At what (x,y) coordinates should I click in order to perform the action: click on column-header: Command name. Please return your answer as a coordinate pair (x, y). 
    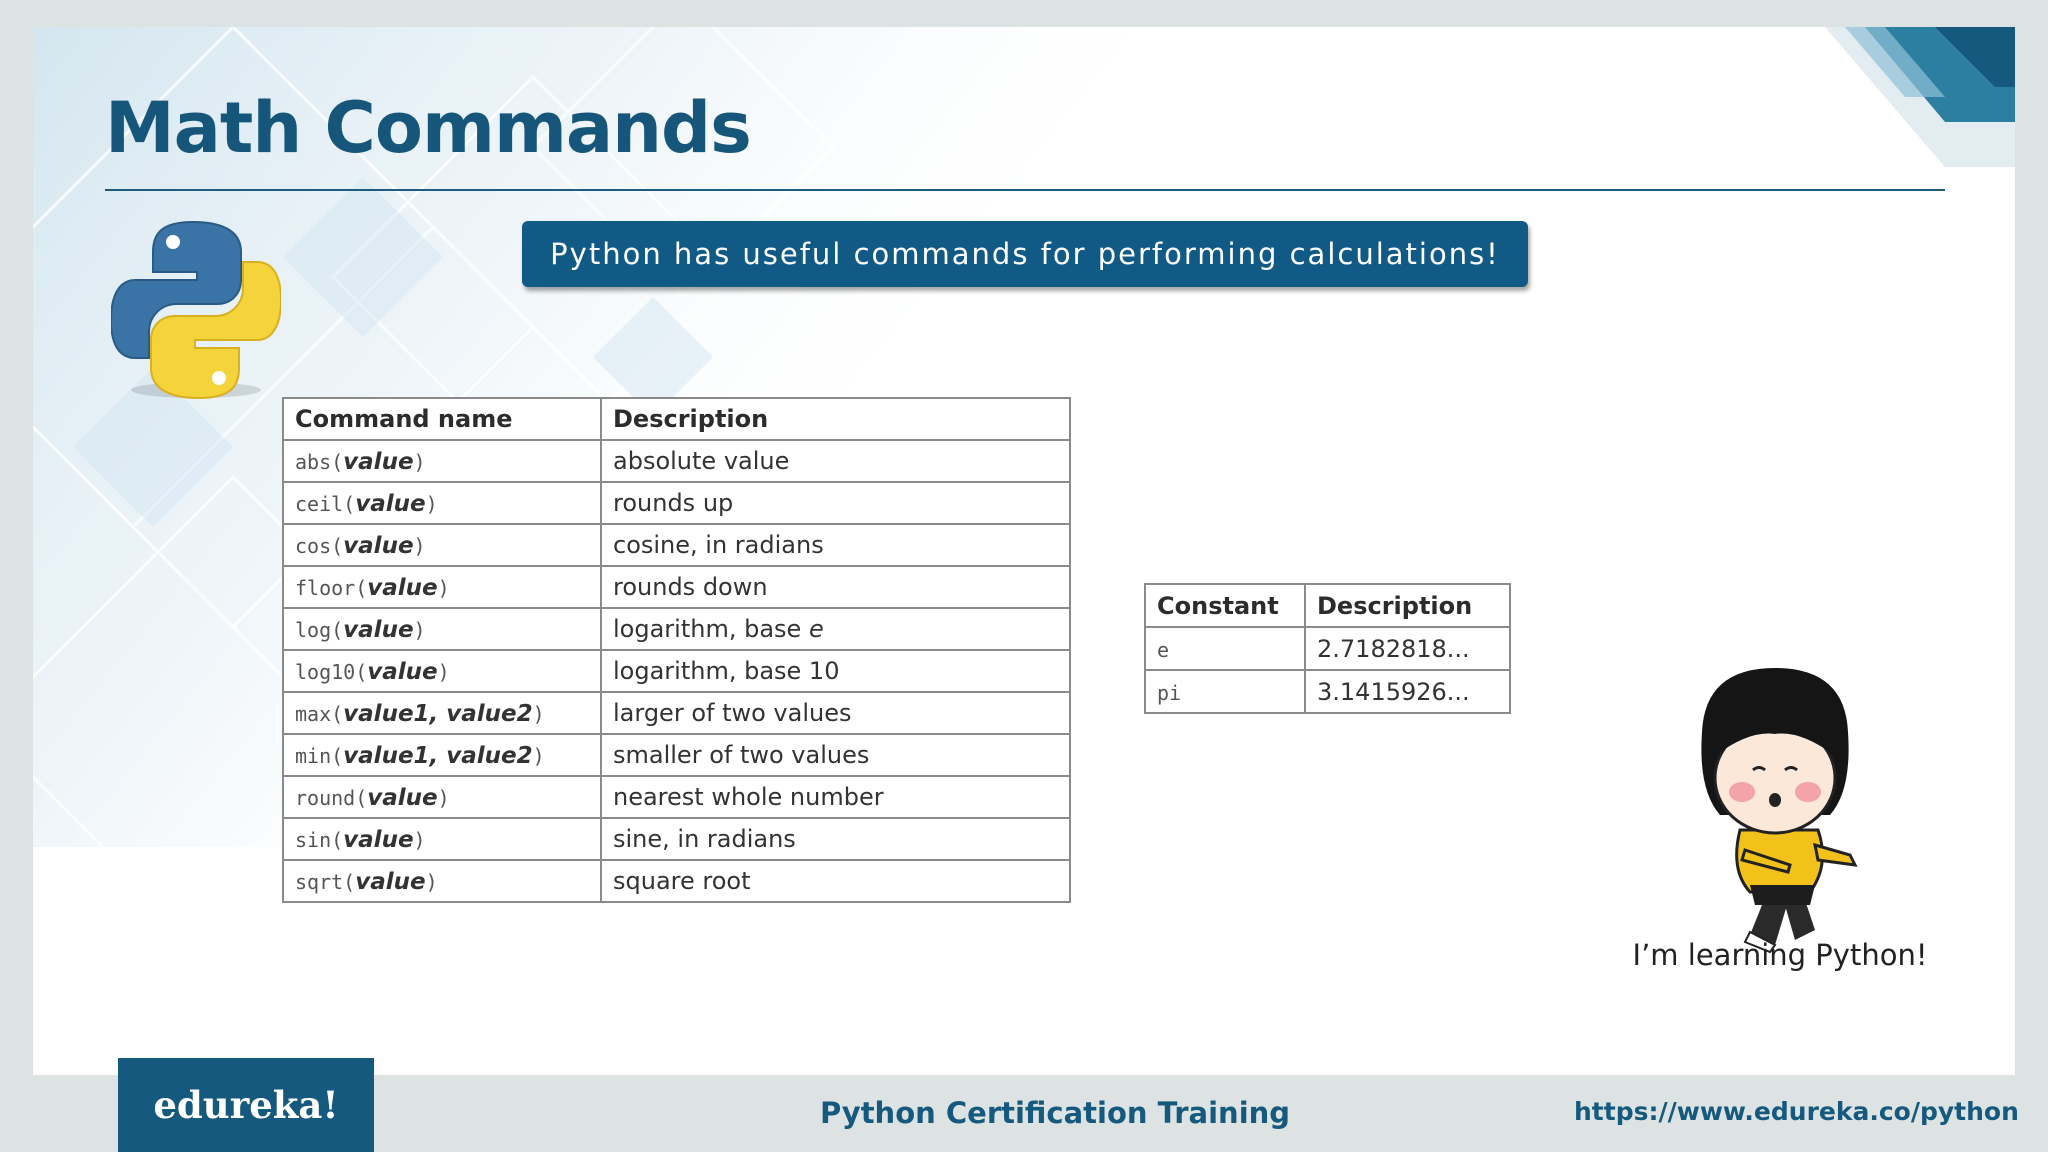
    Looking at the image, I should click on (442, 419).